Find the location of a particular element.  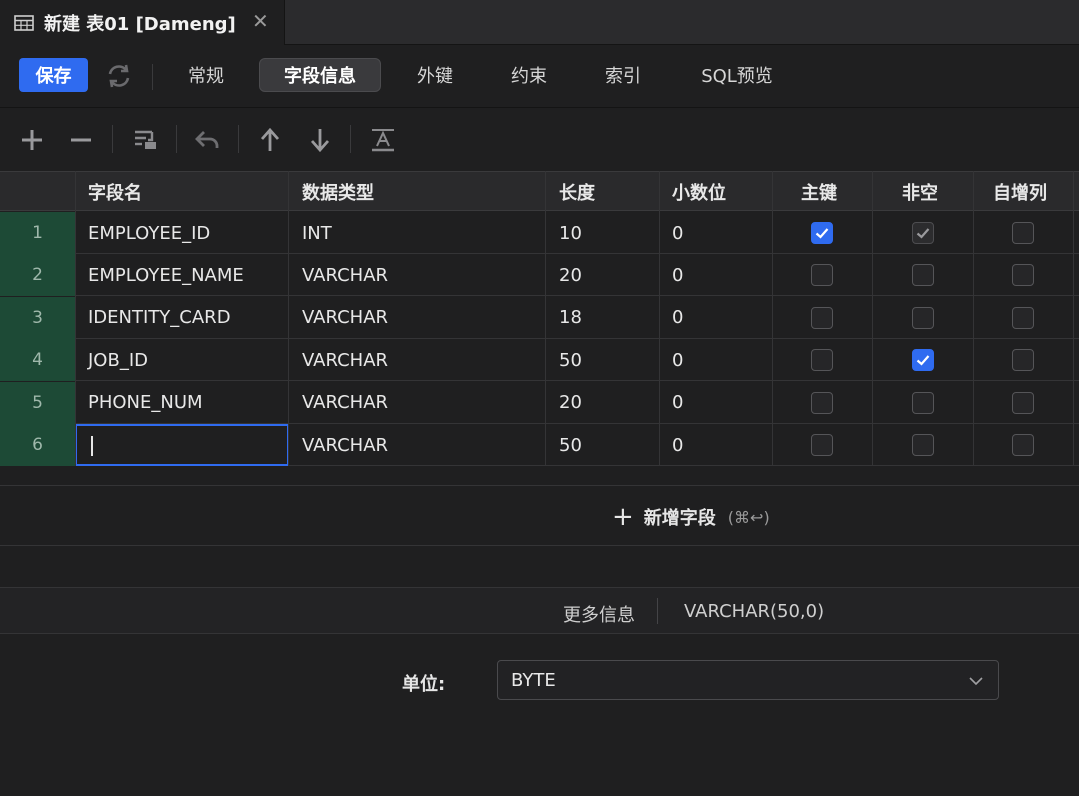

text-caret is located at coordinates (92, 446).